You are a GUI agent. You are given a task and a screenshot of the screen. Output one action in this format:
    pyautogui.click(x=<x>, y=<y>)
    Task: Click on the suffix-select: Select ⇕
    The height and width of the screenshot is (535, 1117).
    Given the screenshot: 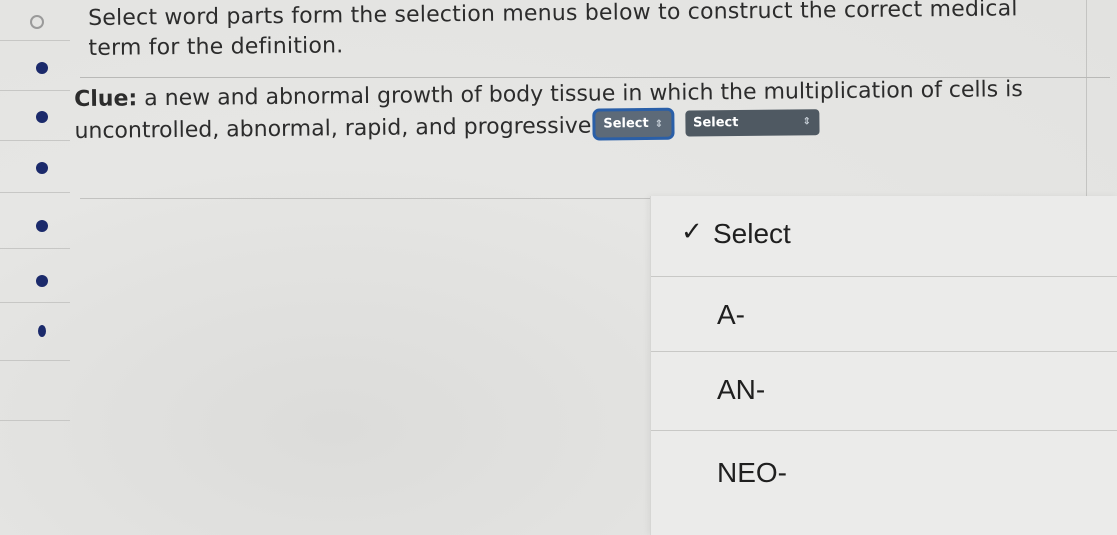 What is the action you would take?
    pyautogui.click(x=752, y=123)
    